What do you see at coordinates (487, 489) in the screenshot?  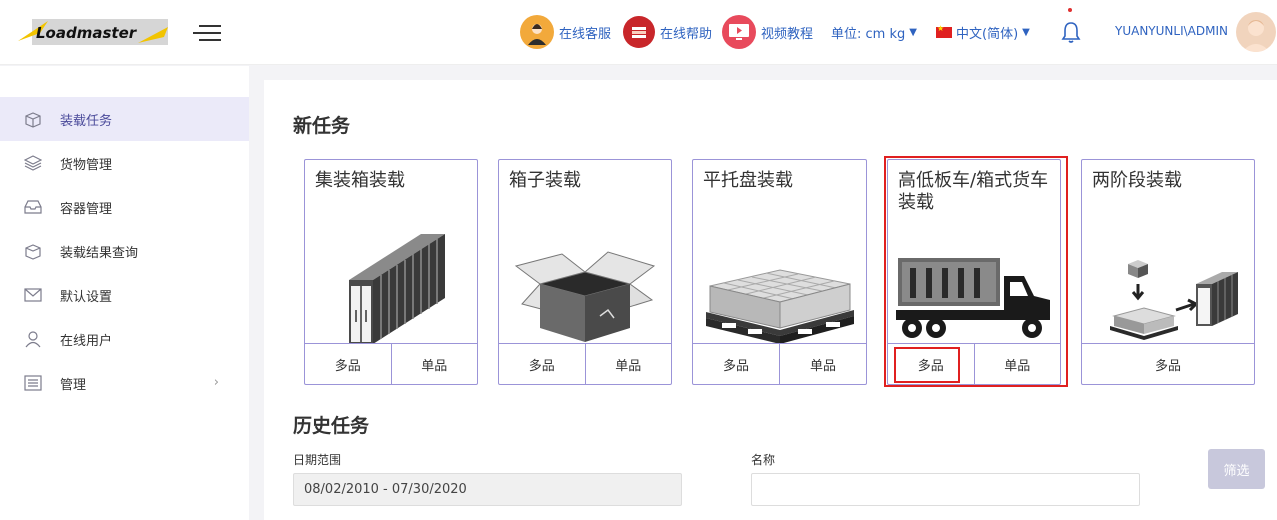 I see `date-range-input: 08/02/2010 - 07/30/2020` at bounding box center [487, 489].